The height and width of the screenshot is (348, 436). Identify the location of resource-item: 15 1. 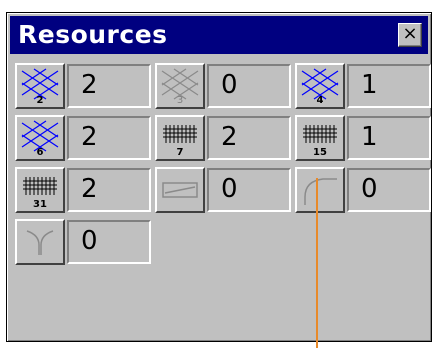
(365, 138).